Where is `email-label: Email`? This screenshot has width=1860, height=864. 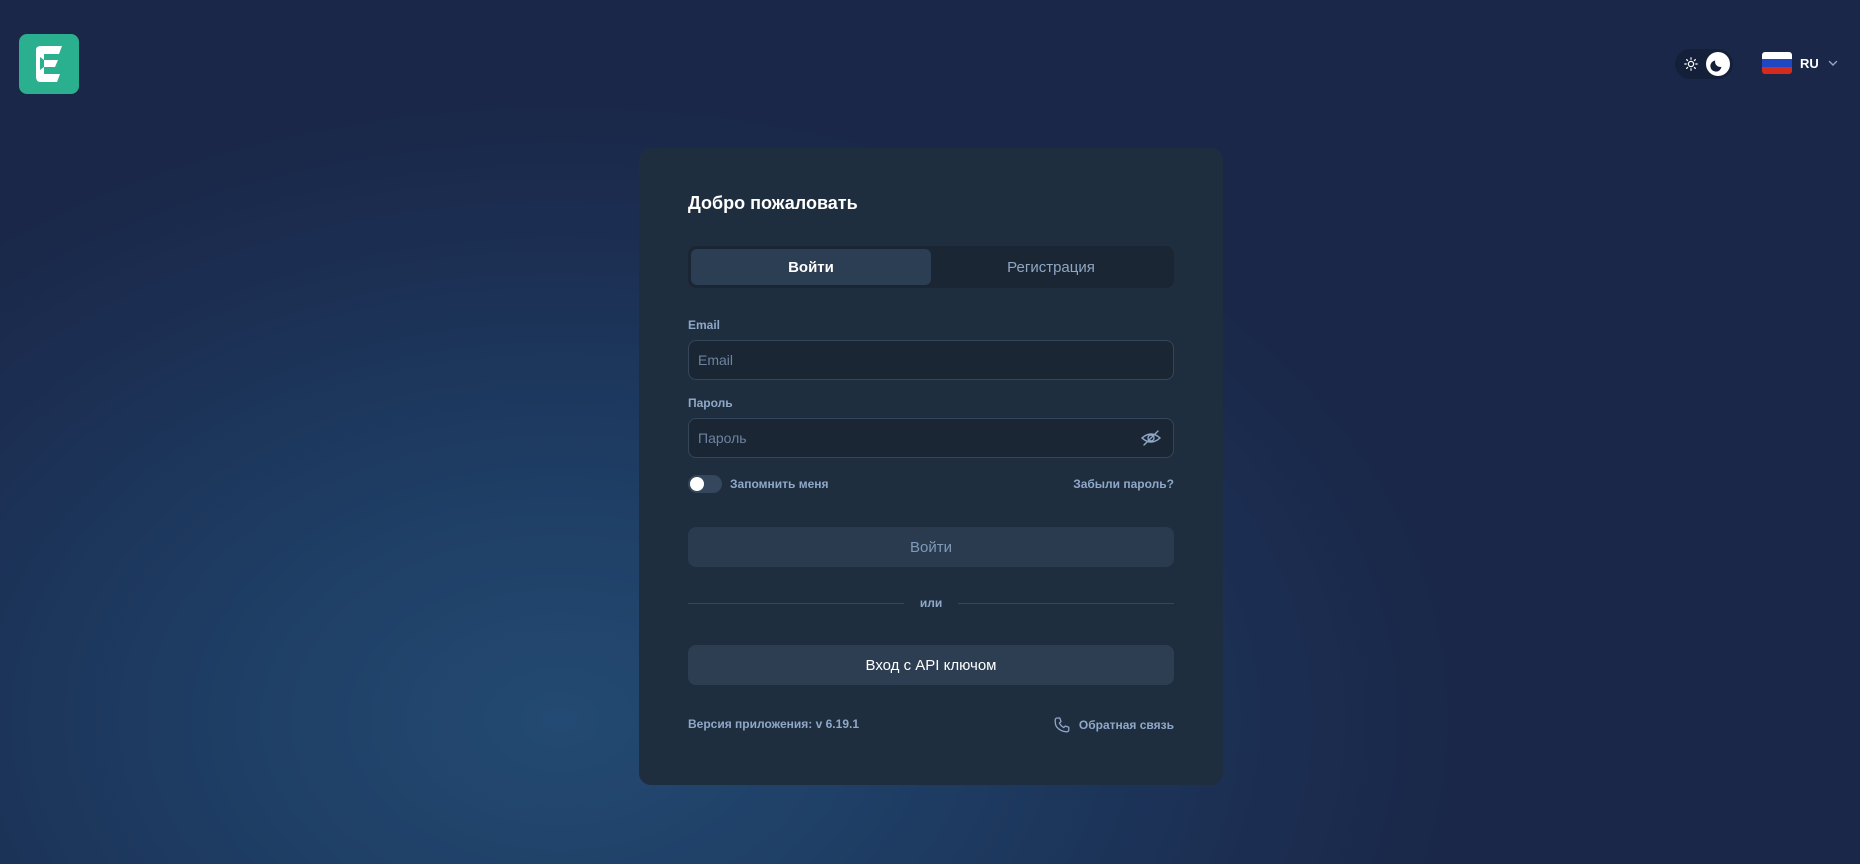
email-label: Email is located at coordinates (704, 325).